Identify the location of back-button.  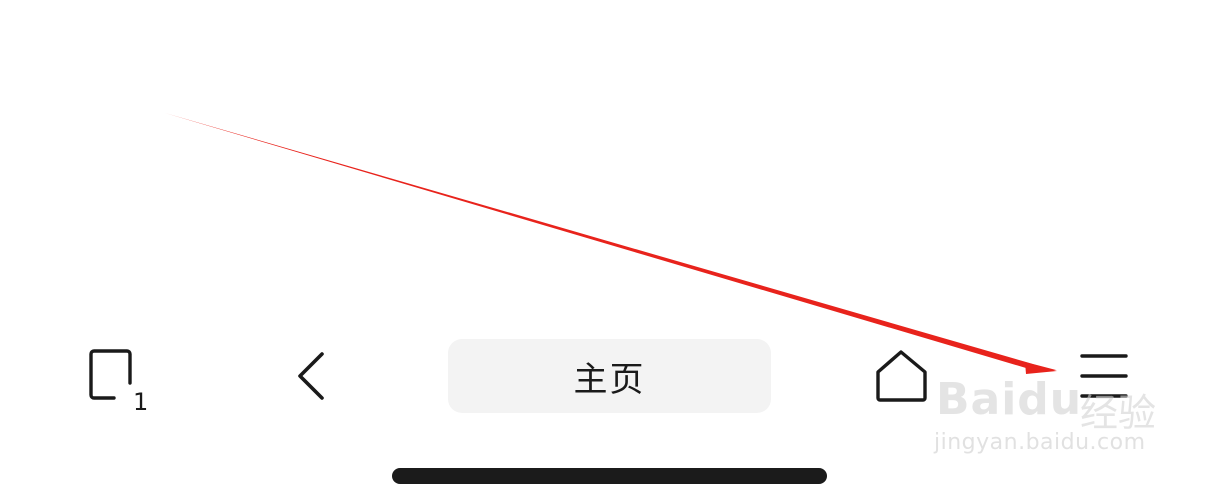
(312, 378).